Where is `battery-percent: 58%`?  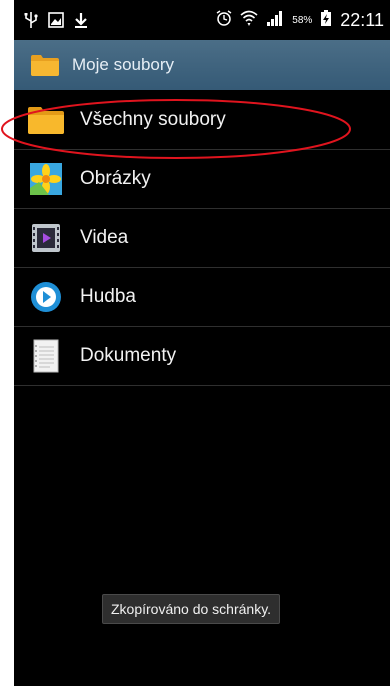
battery-percent: 58% is located at coordinates (302, 20).